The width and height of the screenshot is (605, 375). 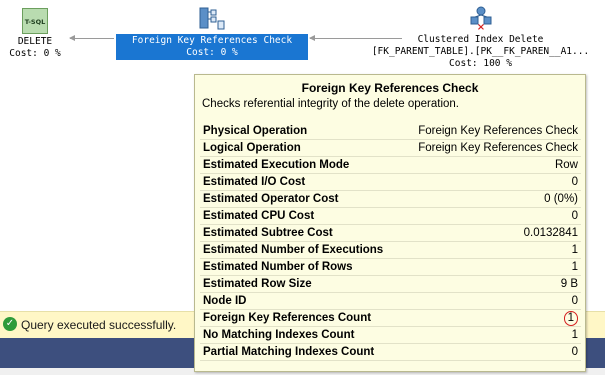 I want to click on property-value: 0 (0%), so click(x=491, y=199).